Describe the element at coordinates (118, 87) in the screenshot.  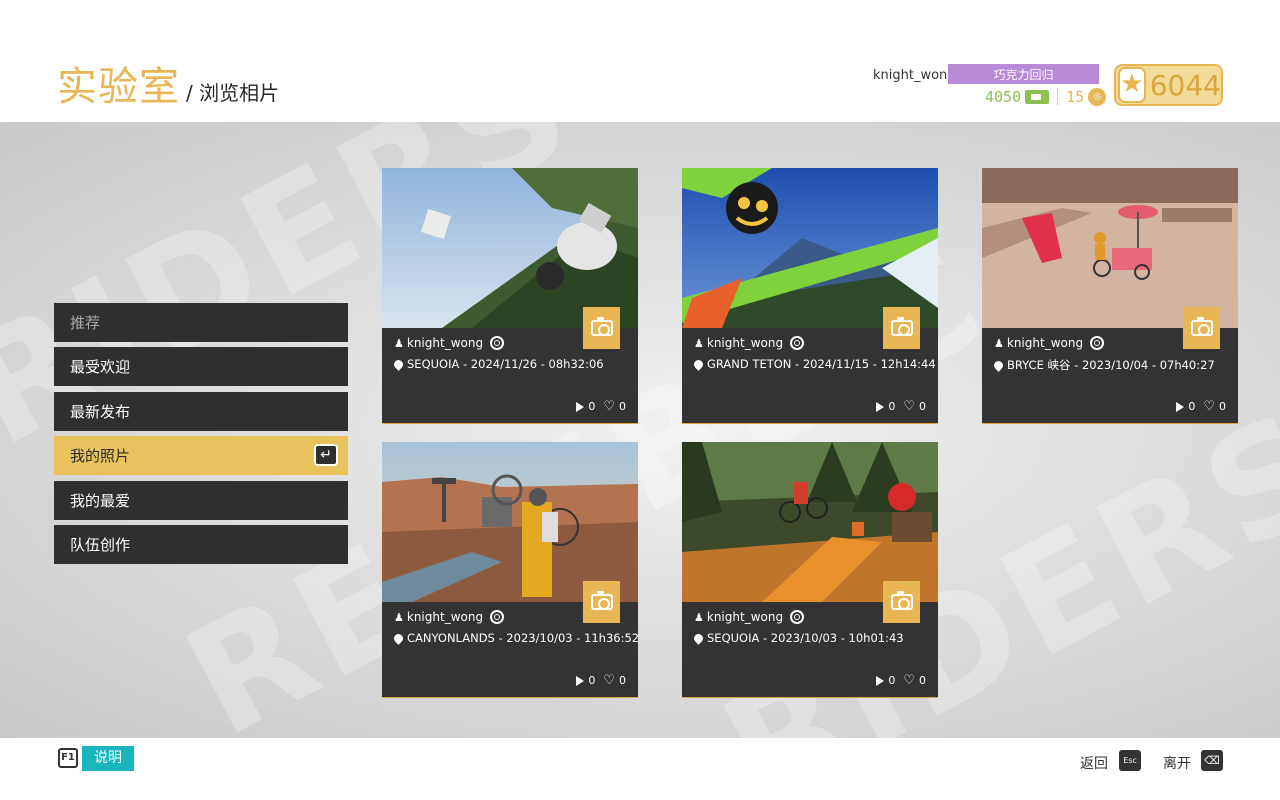
I see `page-title: 实验室` at that location.